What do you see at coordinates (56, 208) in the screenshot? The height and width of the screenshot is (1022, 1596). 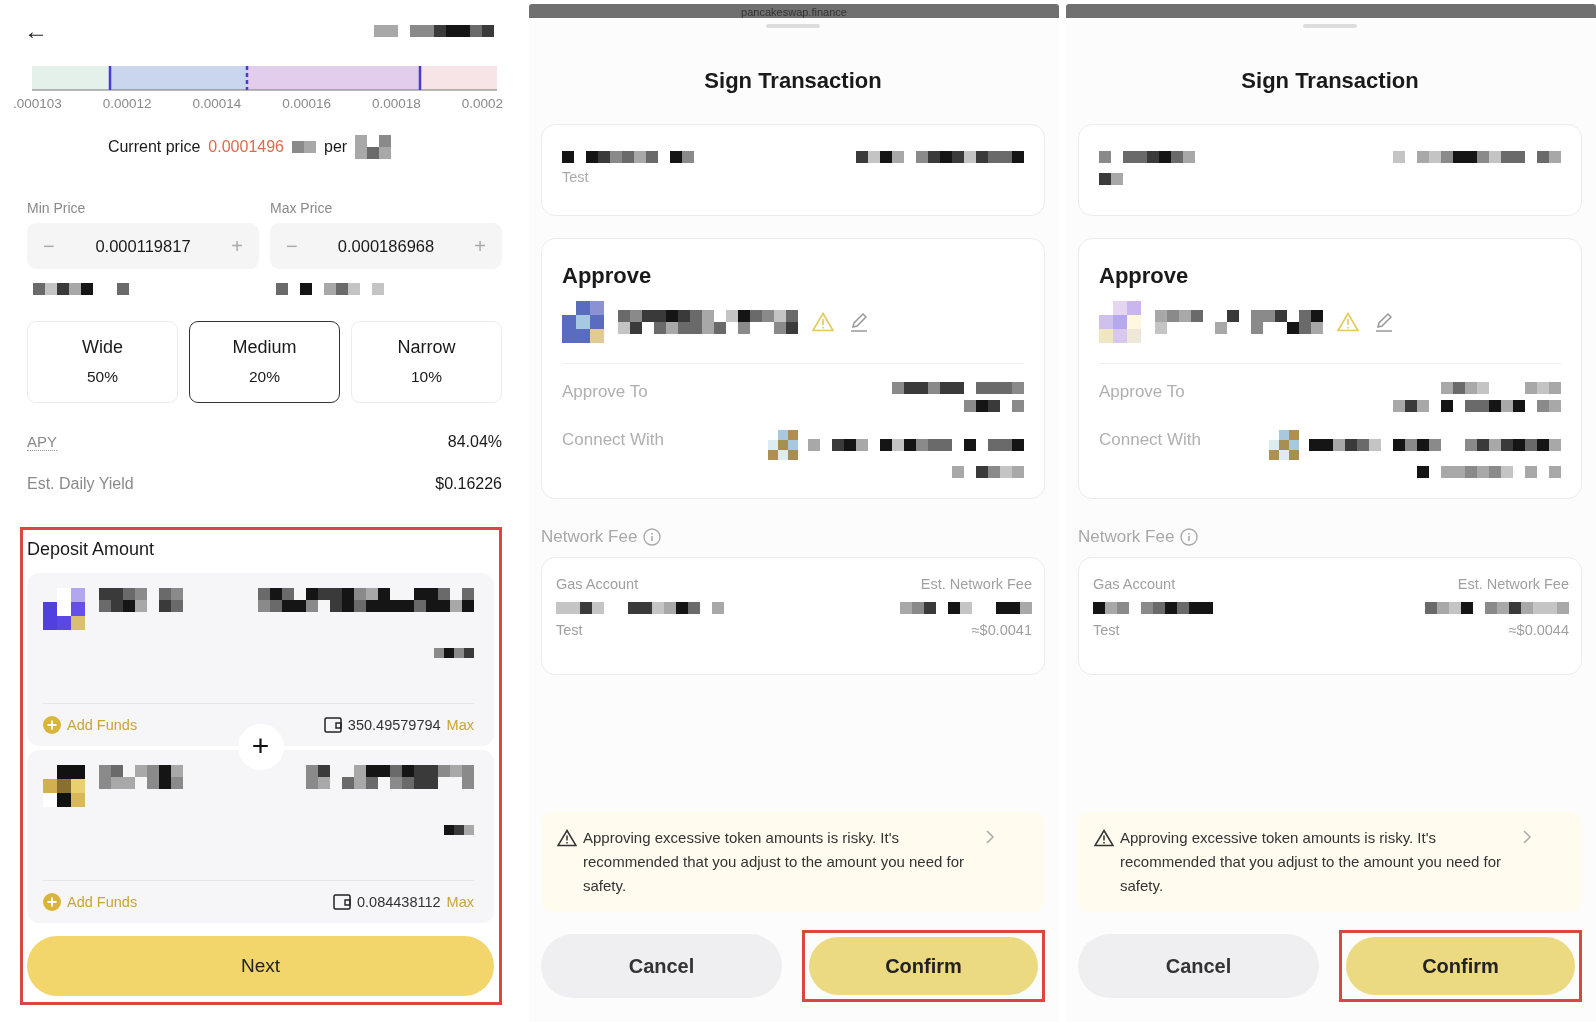 I see `price-label: Min Price` at bounding box center [56, 208].